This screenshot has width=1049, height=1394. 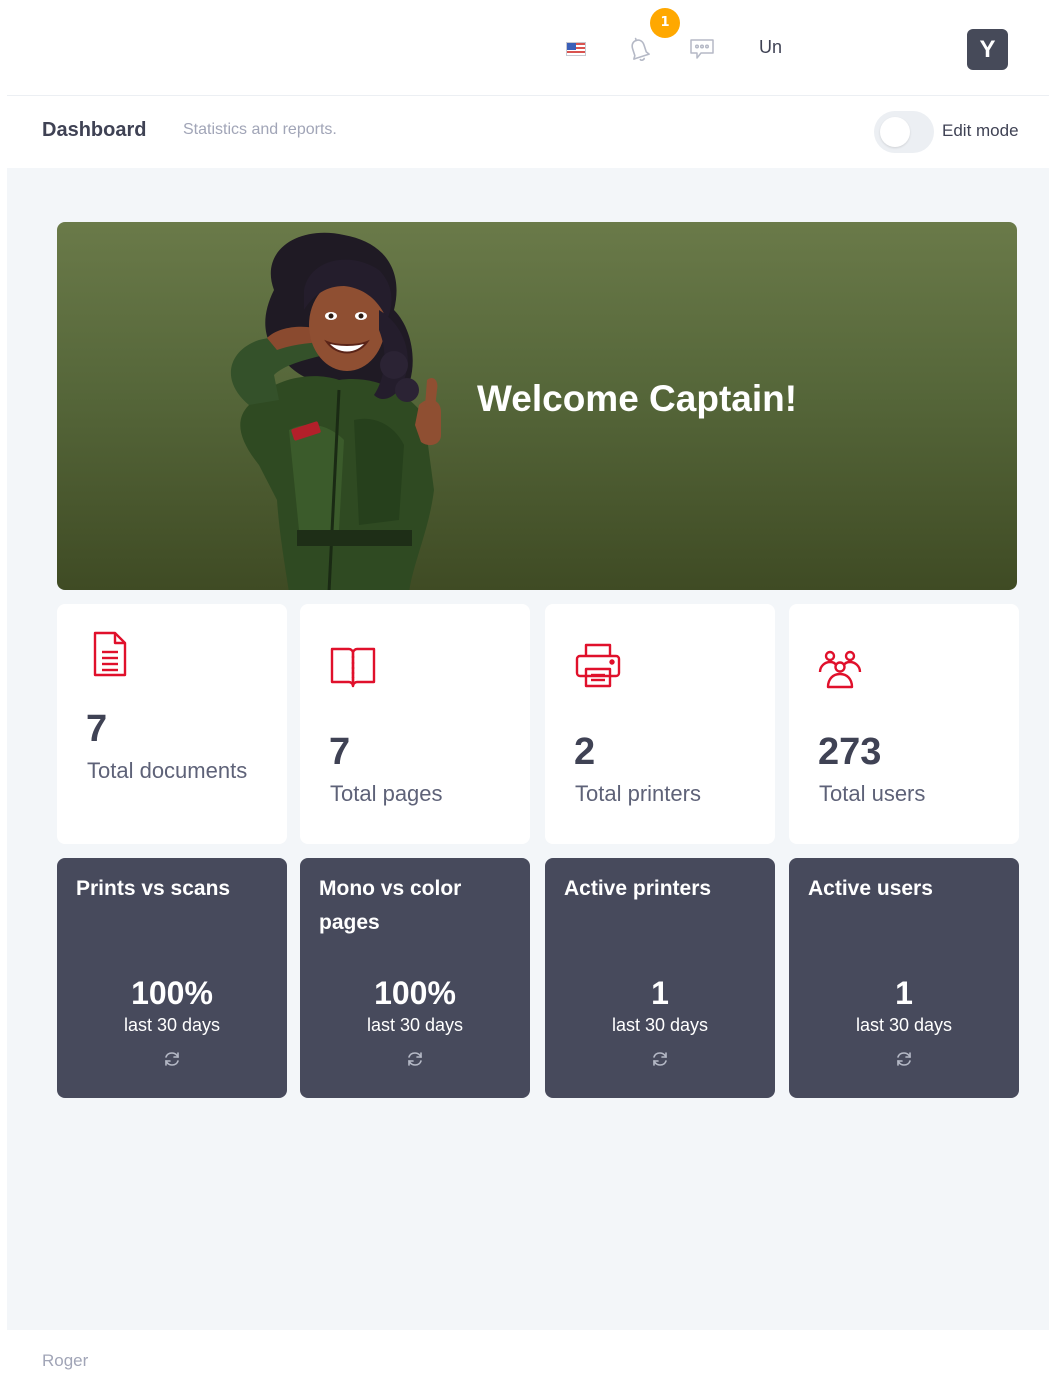 I want to click on stat-label: Total pages, so click(x=386, y=793).